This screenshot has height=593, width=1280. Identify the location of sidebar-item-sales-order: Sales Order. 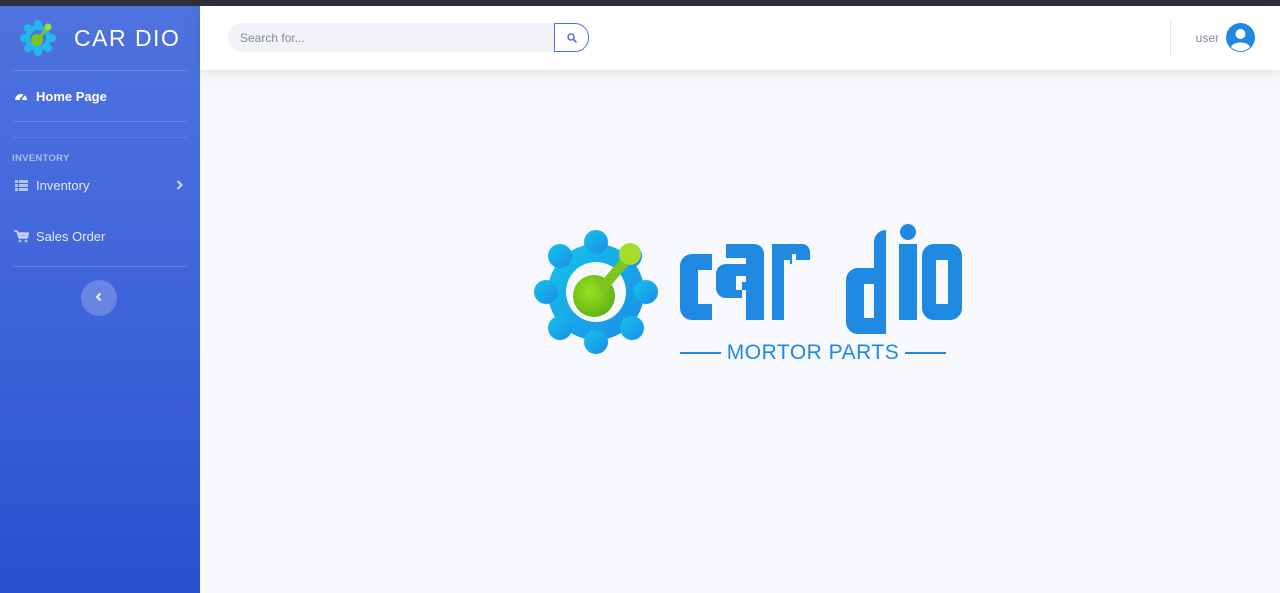
(100, 236).